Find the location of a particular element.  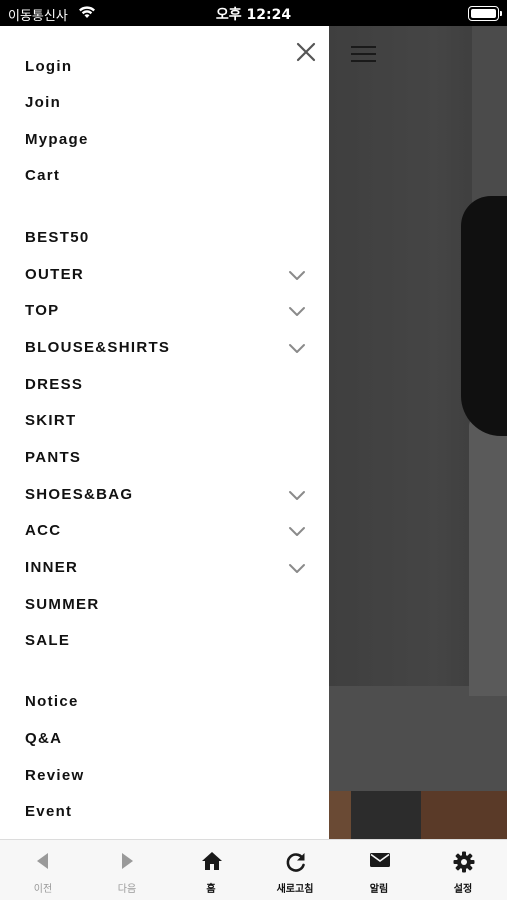

refresh-button-label: 새로고침 is located at coordinates (295, 889).